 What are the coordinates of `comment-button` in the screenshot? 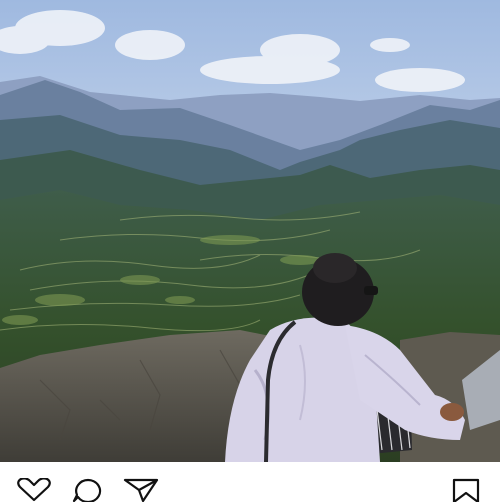 It's located at (88, 490).